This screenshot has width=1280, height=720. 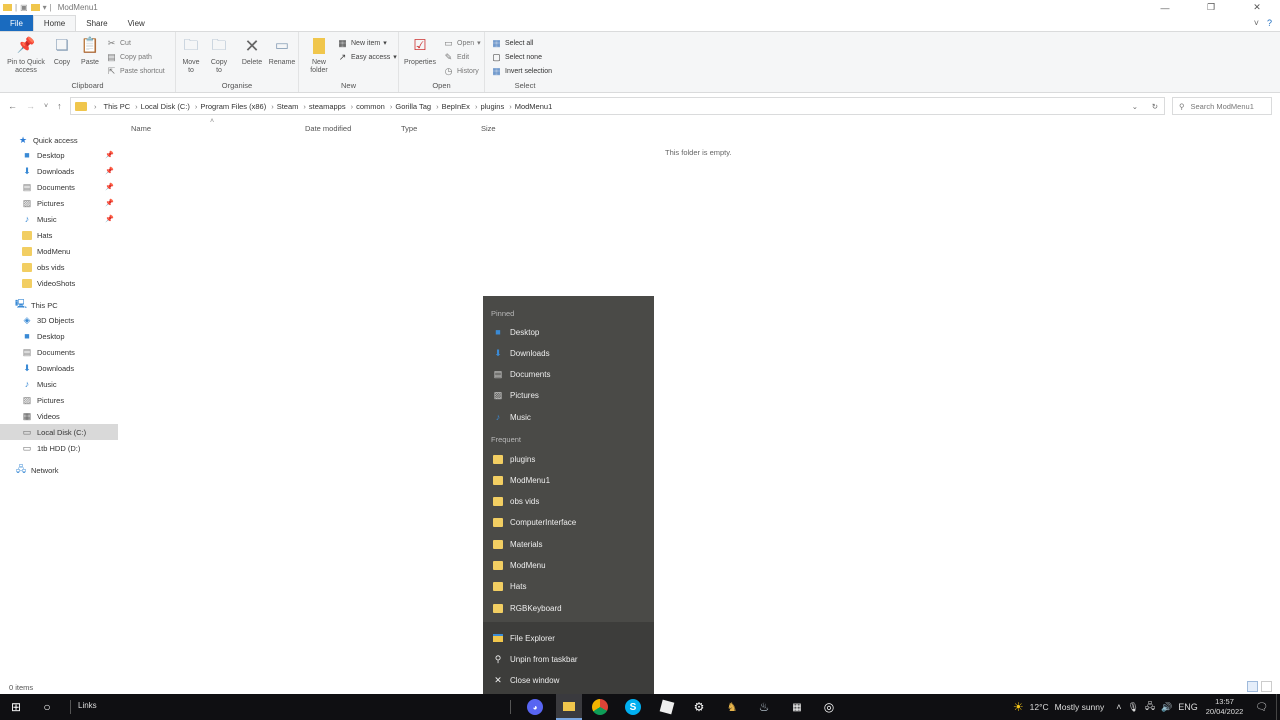 What do you see at coordinates (569, 707) in the screenshot?
I see `file-explorer-taskbar-icon` at bounding box center [569, 707].